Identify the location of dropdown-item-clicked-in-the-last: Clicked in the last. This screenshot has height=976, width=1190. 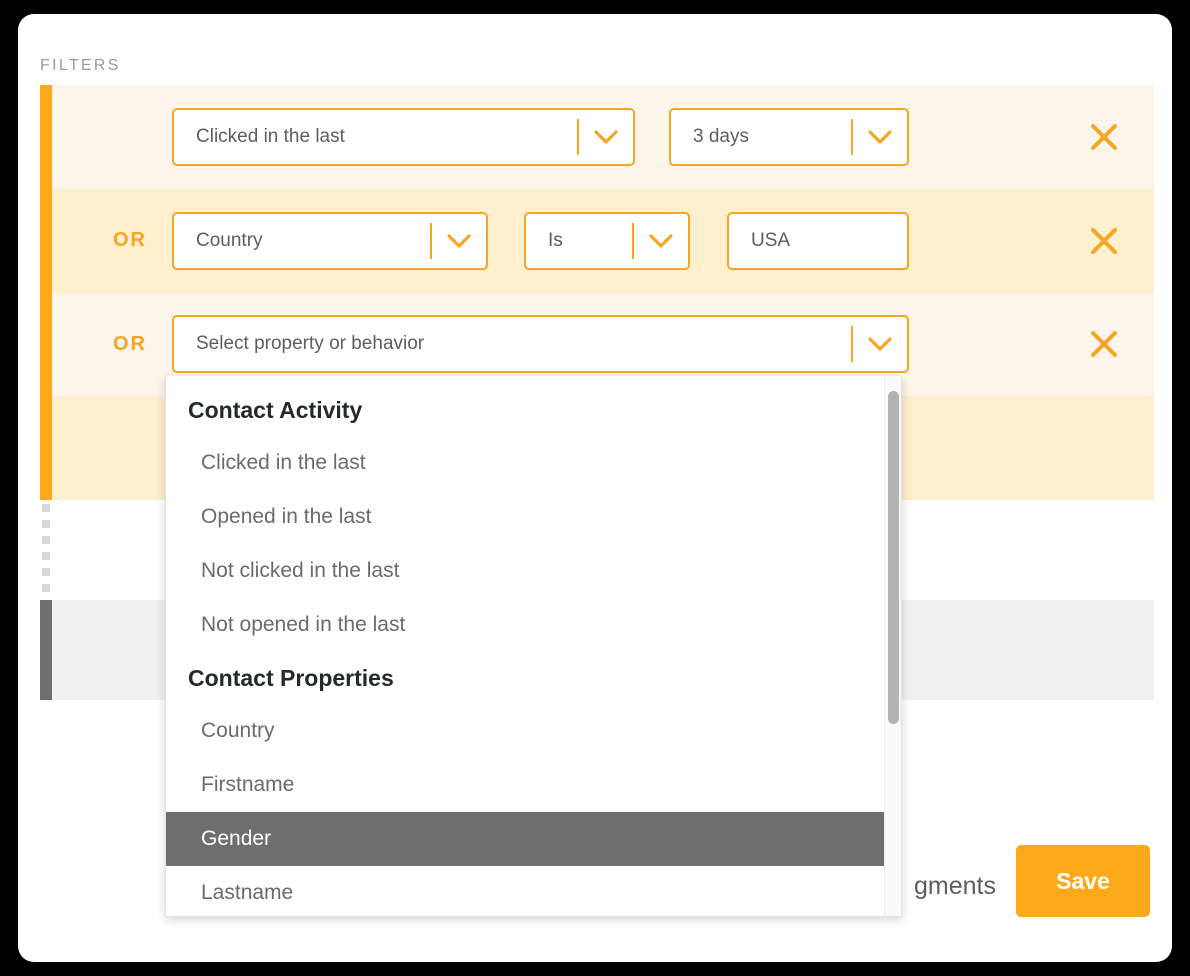
(533, 463).